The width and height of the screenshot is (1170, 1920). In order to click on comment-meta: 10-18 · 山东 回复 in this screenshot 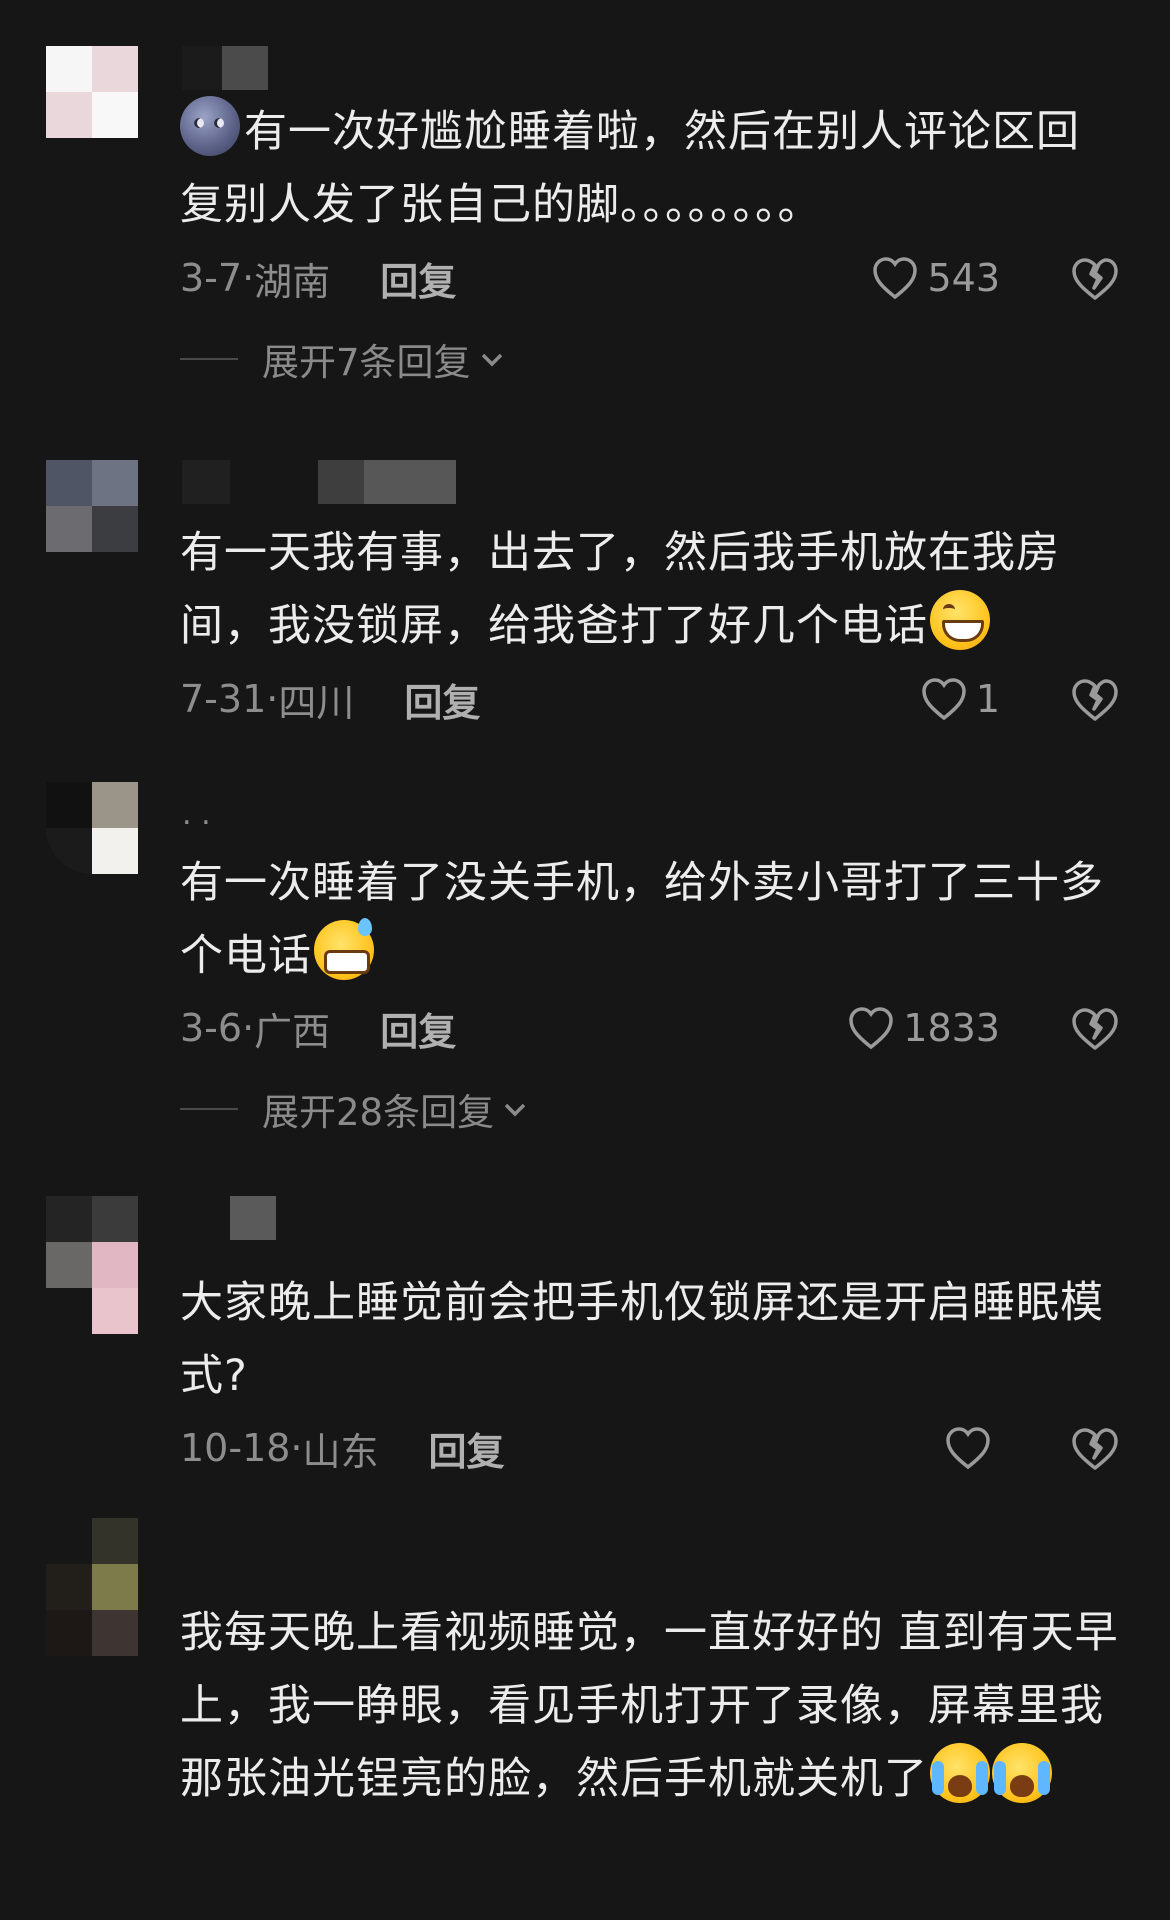, I will do `click(342, 1448)`.